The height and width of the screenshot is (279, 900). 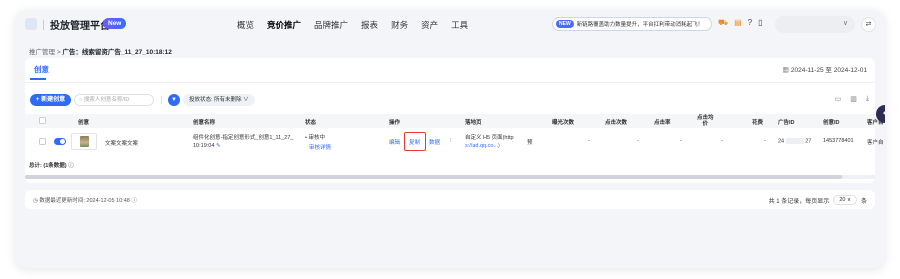 I want to click on creative-name: 组件化创意-指定创意形式_创意1_11_27_, so click(x=243, y=138).